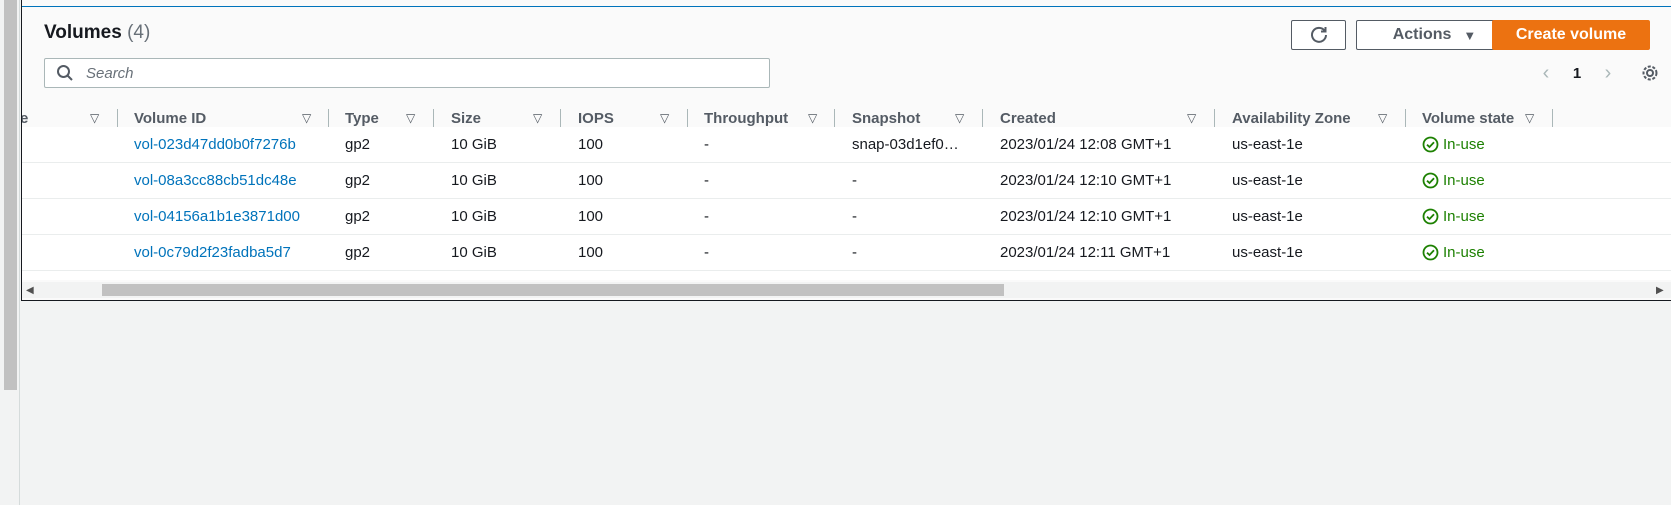  I want to click on volume-id-link: vol-08a3cc88cb51dc48e, so click(215, 180).